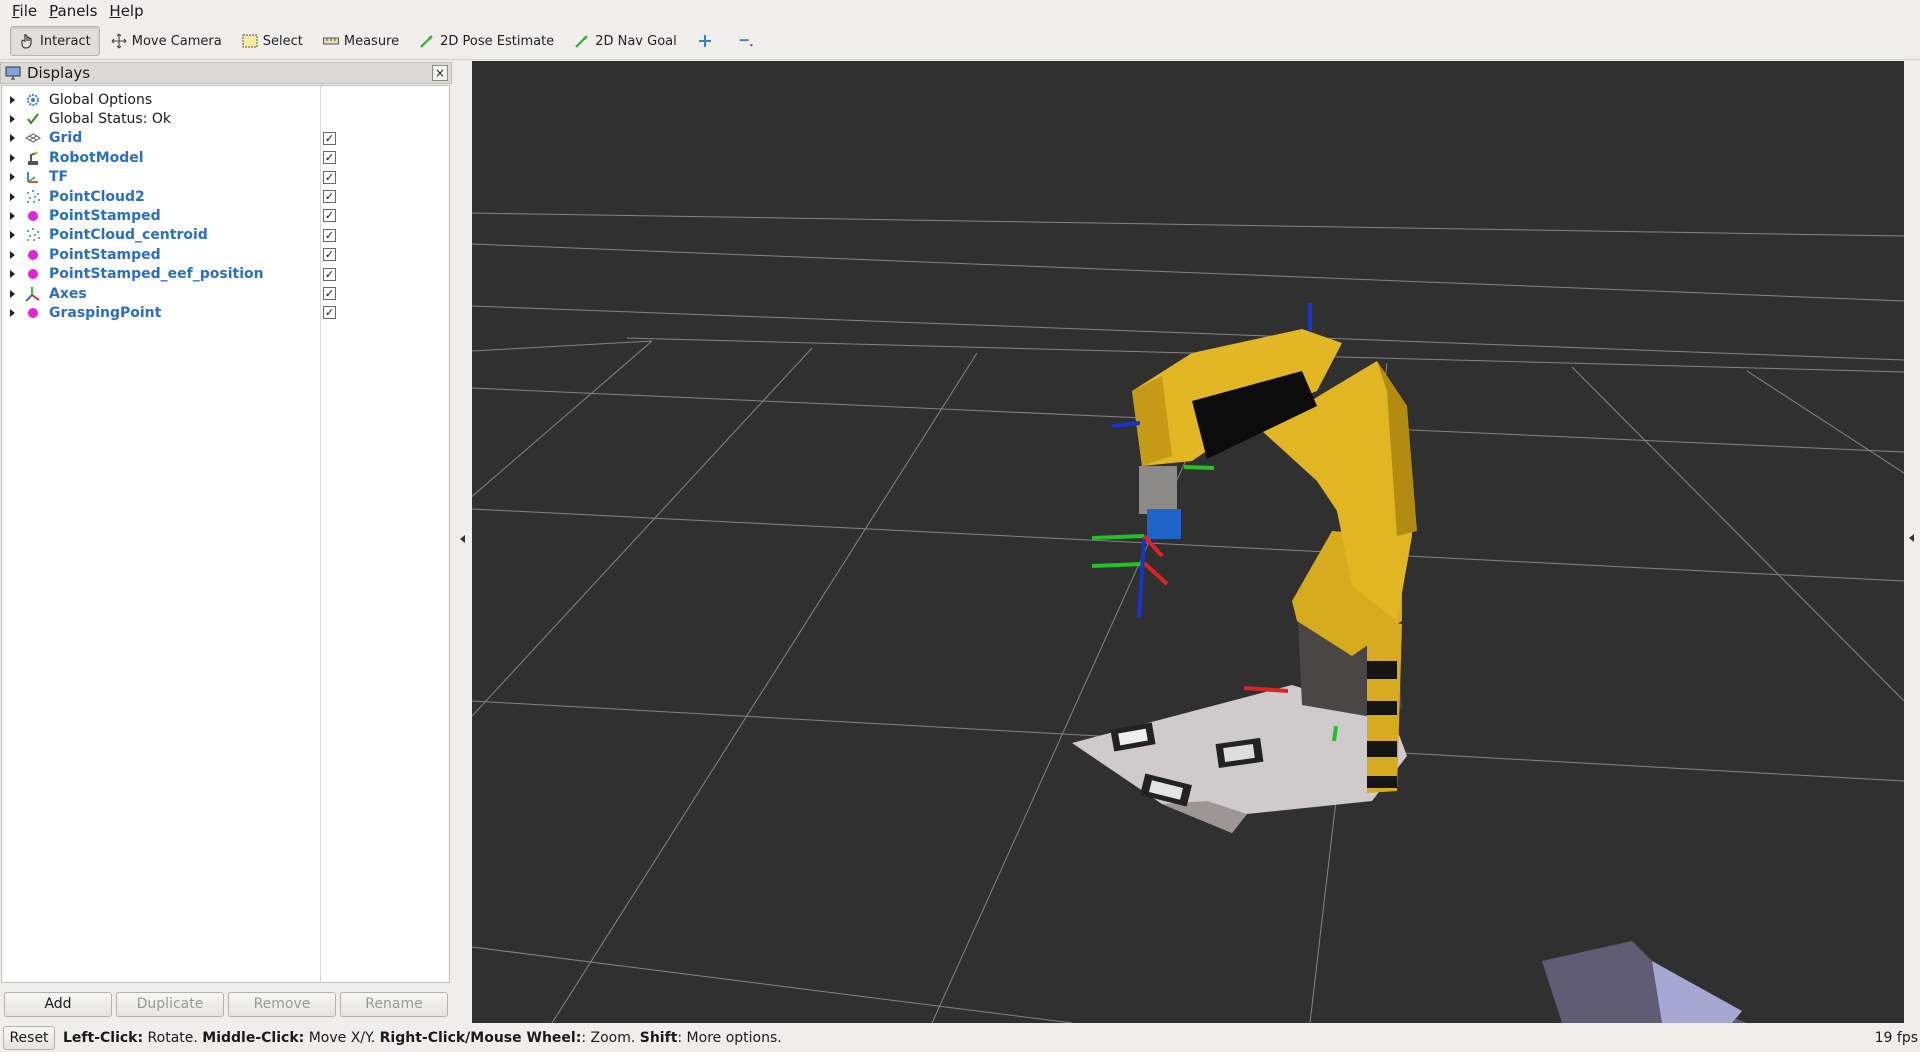 This screenshot has height=1052, width=1920. I want to click on display-row: Grid ✓, so click(225, 138).